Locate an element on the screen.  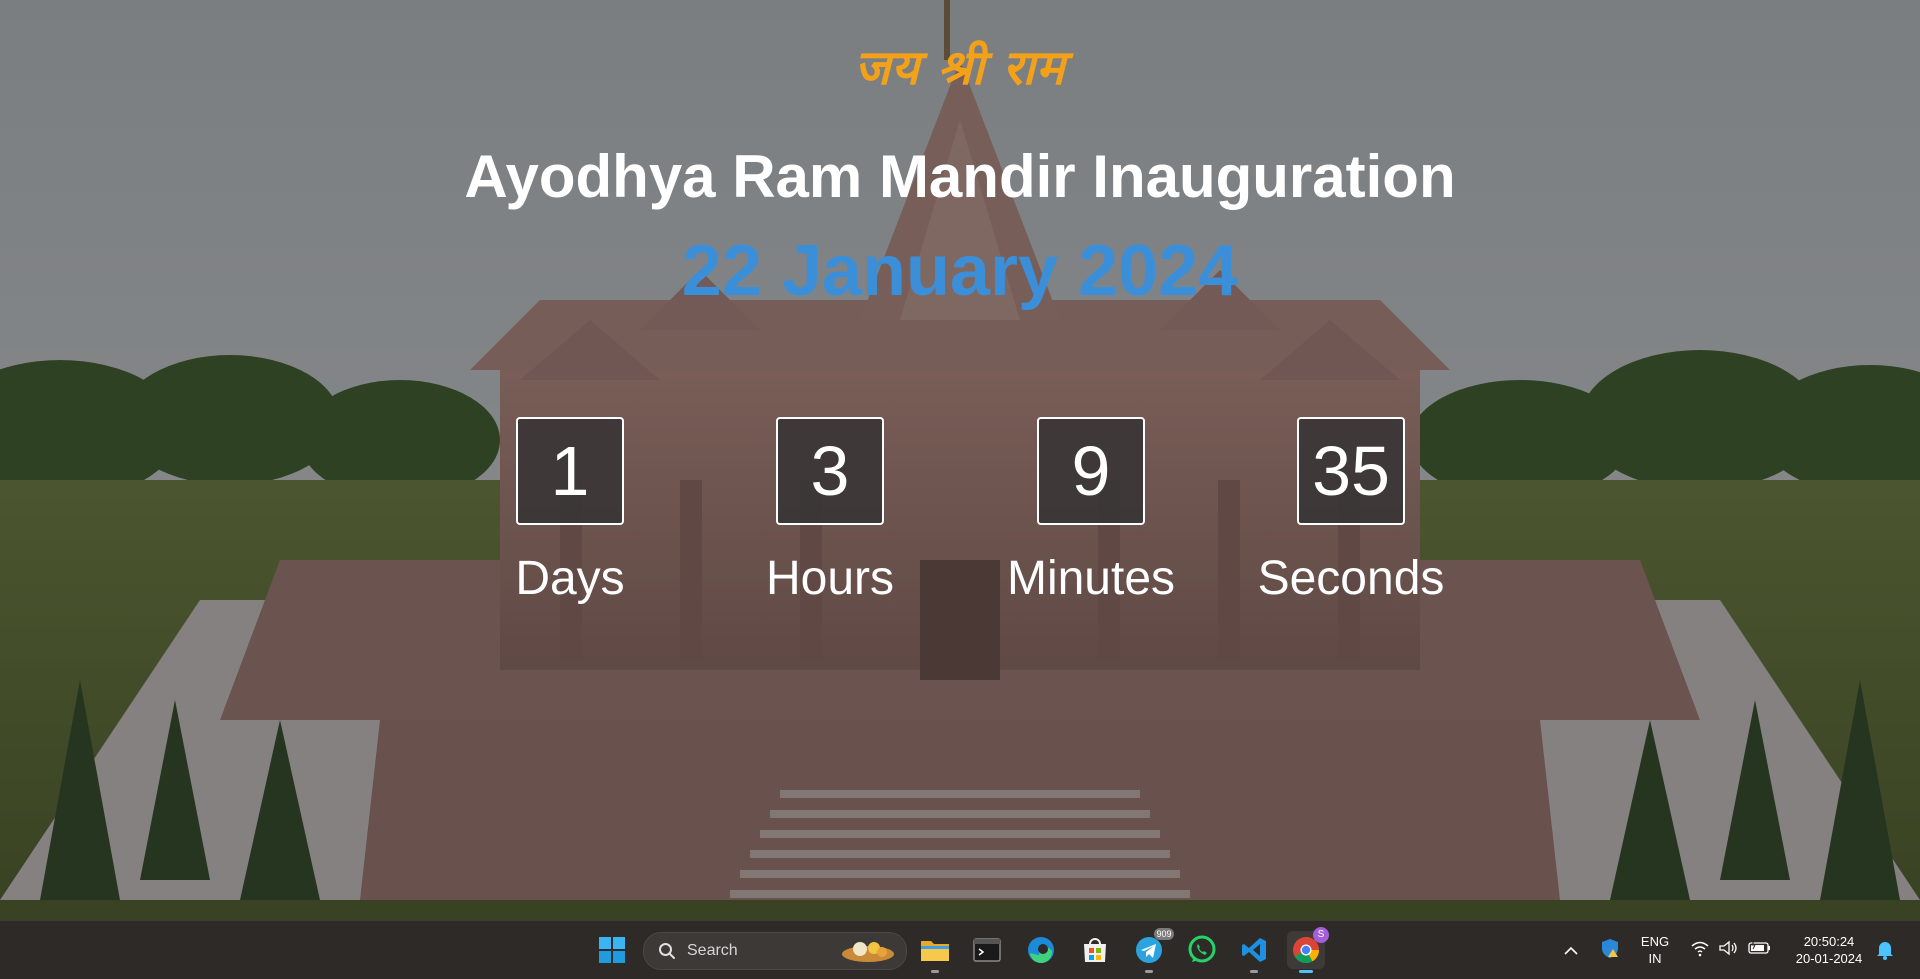
countdown-days: 1 Days is located at coordinates (570, 511).